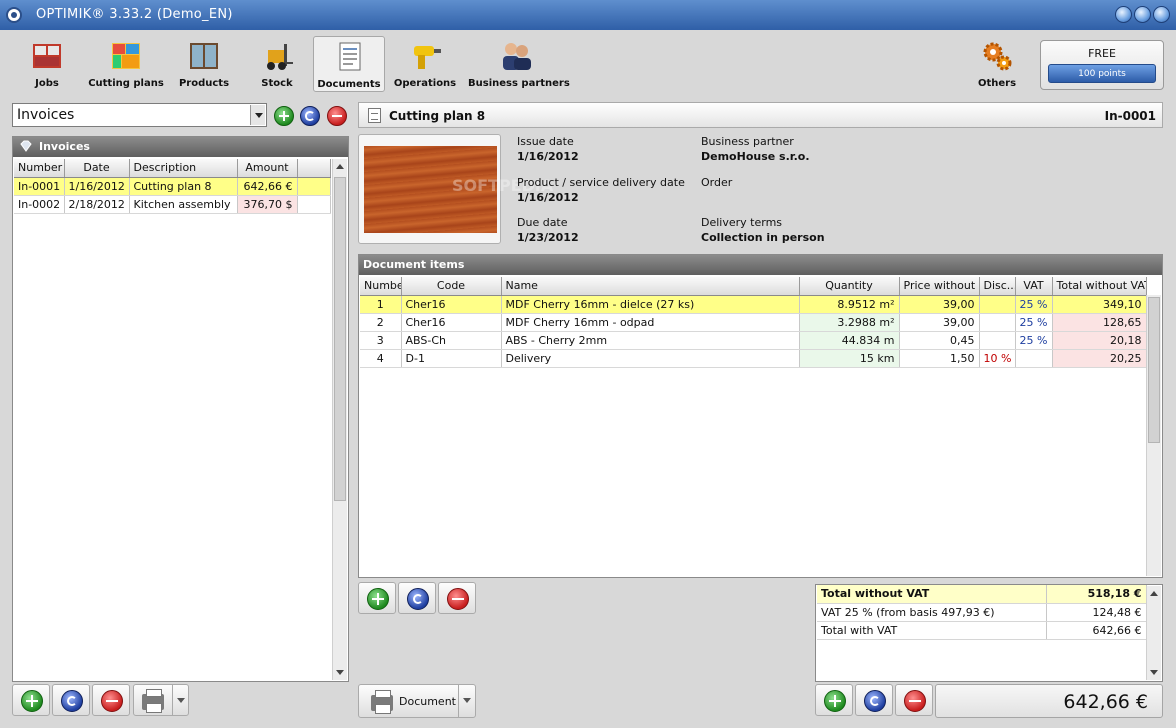 The height and width of the screenshot is (728, 1176). What do you see at coordinates (939, 304) in the screenshot?
I see `cell-price: 39,00` at bounding box center [939, 304].